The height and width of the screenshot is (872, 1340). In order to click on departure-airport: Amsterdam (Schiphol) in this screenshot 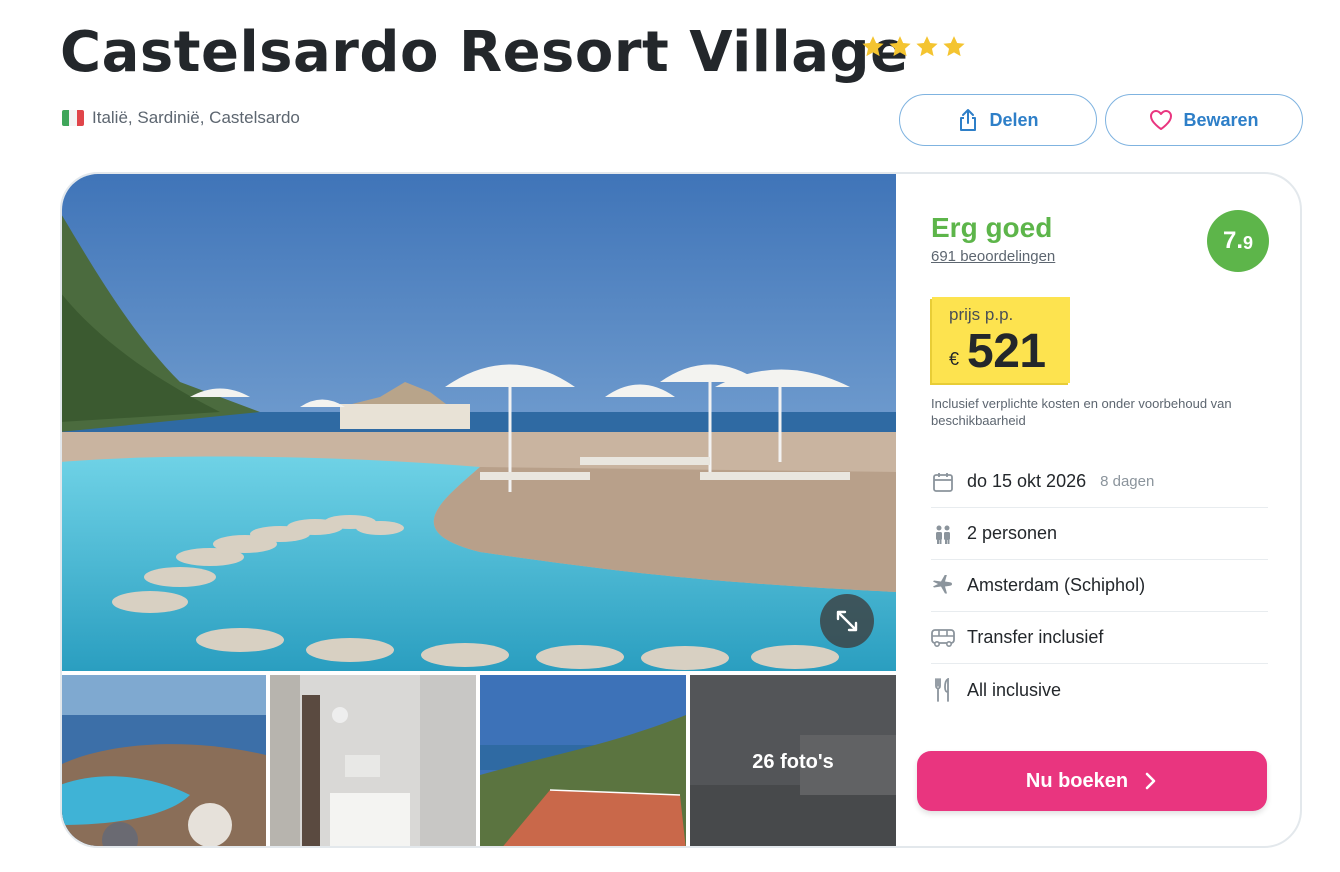, I will do `click(1056, 585)`.